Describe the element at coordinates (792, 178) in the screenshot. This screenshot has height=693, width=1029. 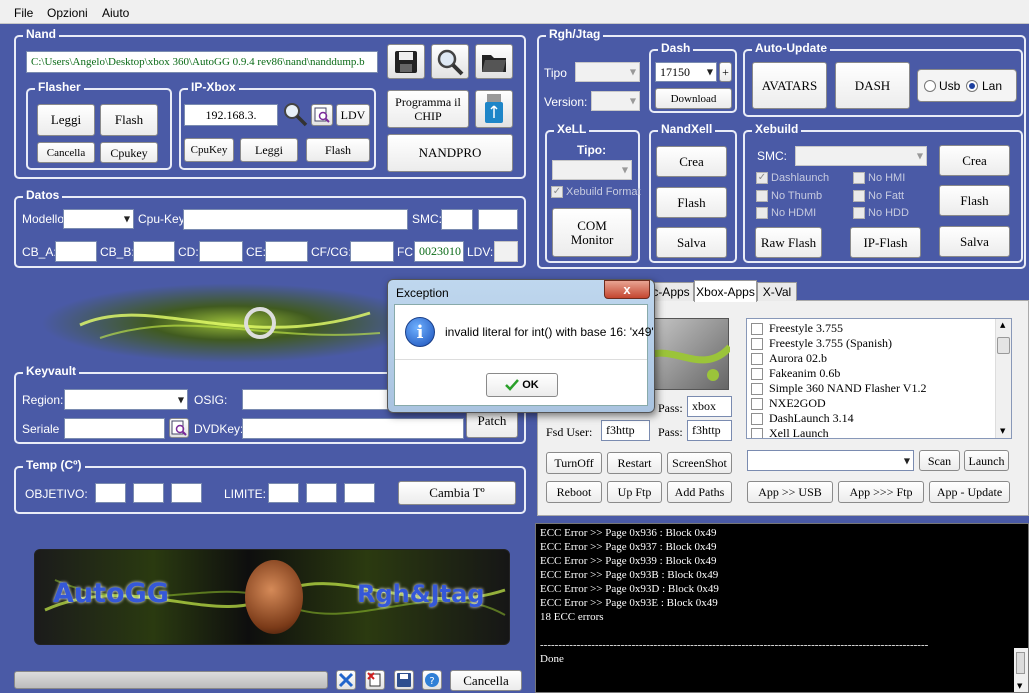
I see `dashlaunch-checkbox: ✓ Dashlaunch` at that location.